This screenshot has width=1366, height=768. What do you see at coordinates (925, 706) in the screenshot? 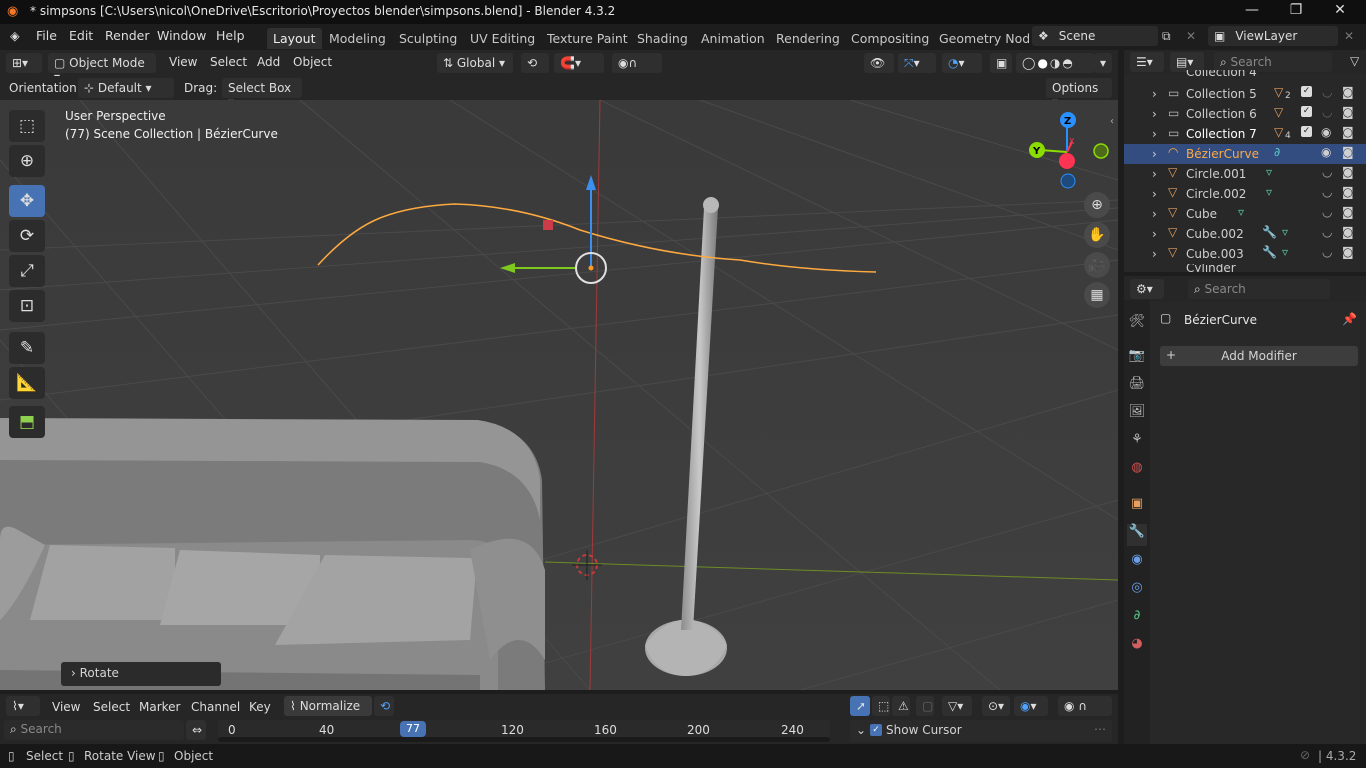
I see `filter-box-icon: ▢` at bounding box center [925, 706].